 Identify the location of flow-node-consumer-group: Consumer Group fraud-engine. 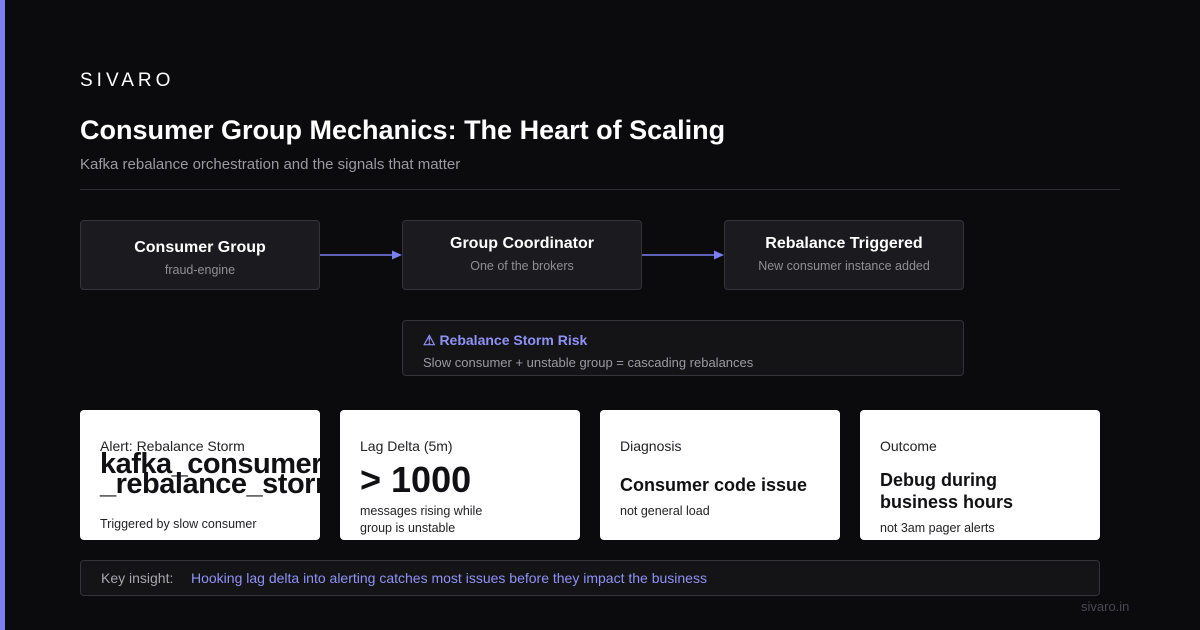
(200, 255).